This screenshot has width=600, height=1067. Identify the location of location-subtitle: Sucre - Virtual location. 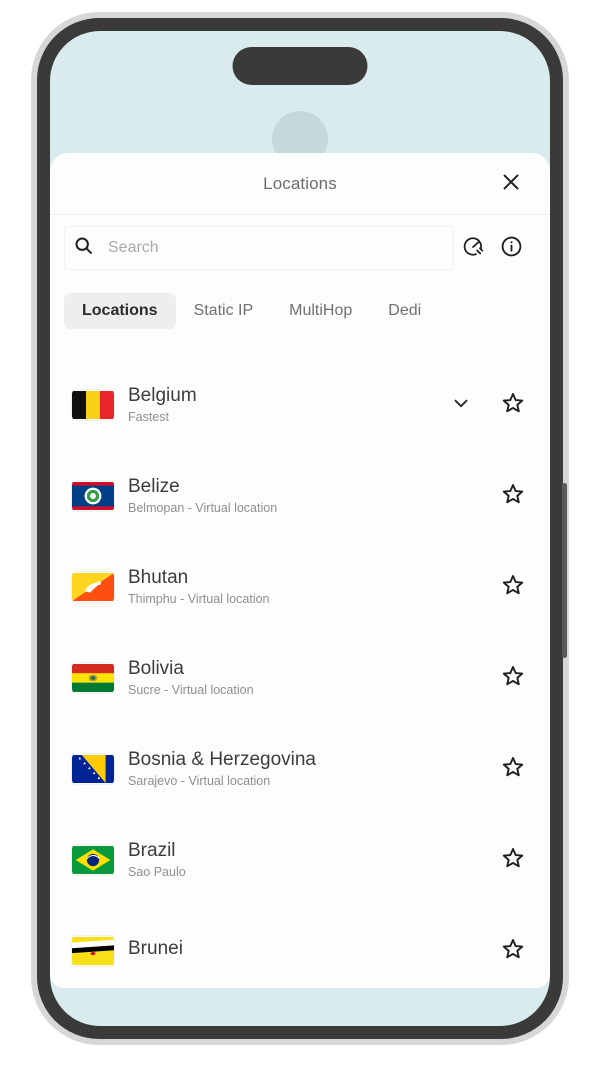
(191, 689).